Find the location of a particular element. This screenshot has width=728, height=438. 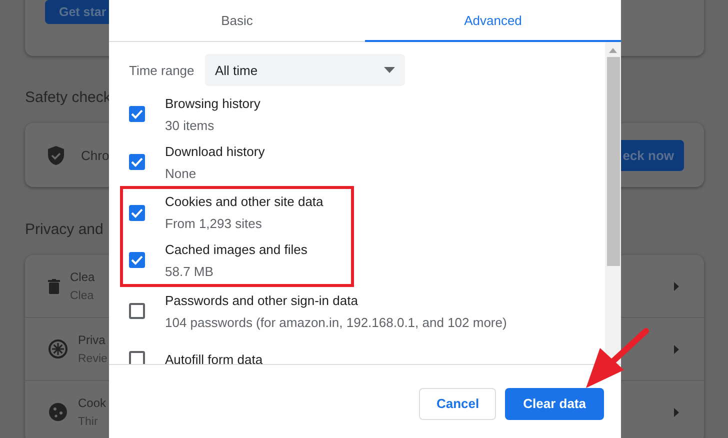

safety-check-text: Chro is located at coordinates (95, 155).